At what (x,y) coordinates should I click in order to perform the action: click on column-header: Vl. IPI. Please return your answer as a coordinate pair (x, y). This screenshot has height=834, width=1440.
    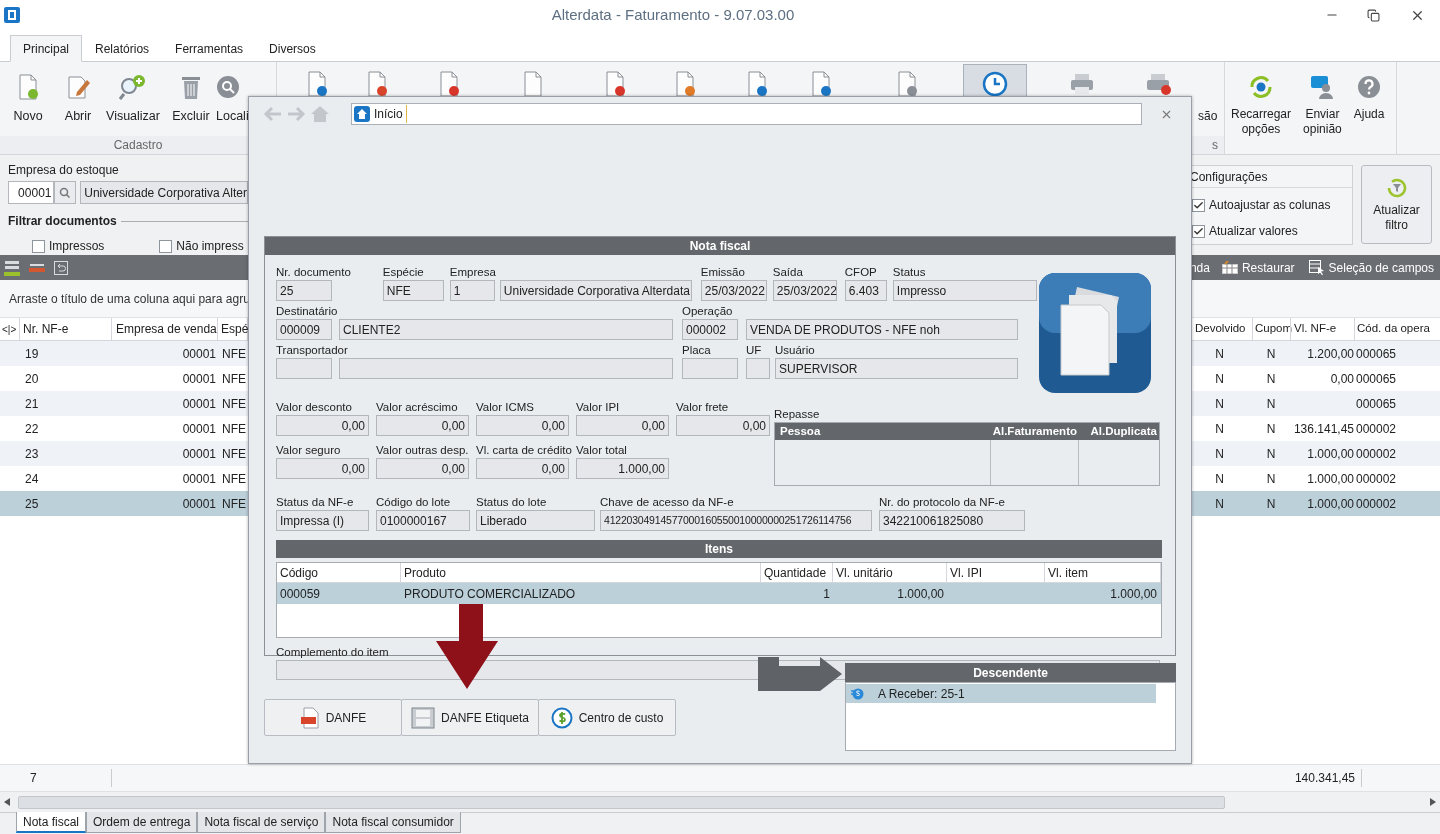
    Looking at the image, I should click on (996, 572).